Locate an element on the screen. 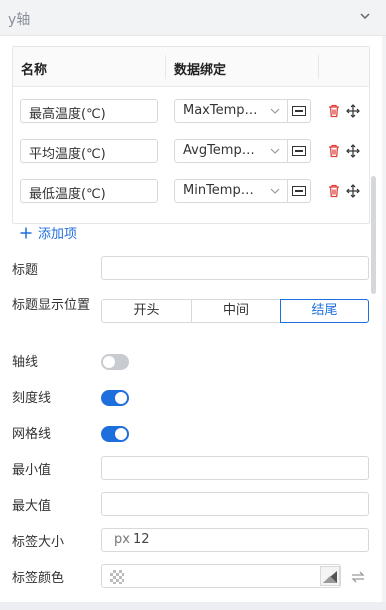 The width and height of the screenshot is (386, 610). add-item-button: 添加项 is located at coordinates (49, 232).